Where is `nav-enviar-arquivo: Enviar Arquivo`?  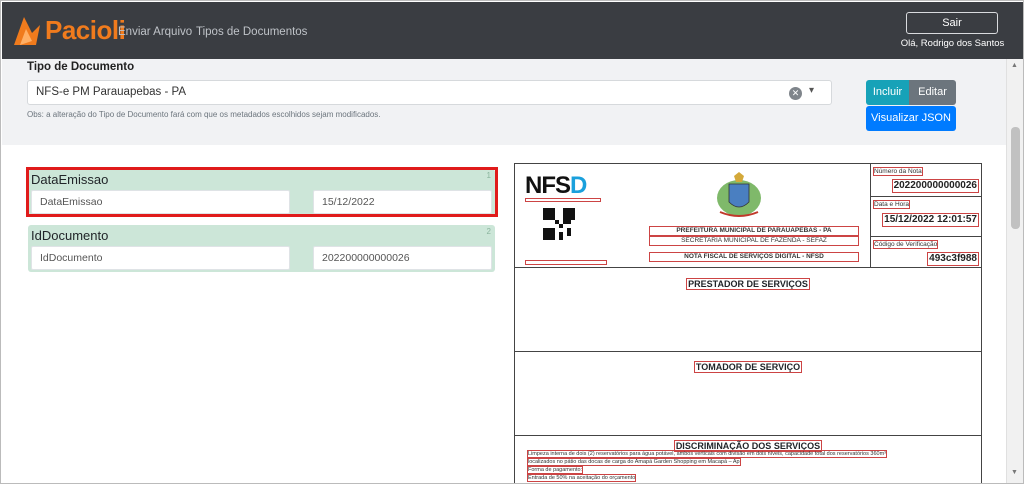
nav-enviar-arquivo: Enviar Arquivo is located at coordinates (155, 32).